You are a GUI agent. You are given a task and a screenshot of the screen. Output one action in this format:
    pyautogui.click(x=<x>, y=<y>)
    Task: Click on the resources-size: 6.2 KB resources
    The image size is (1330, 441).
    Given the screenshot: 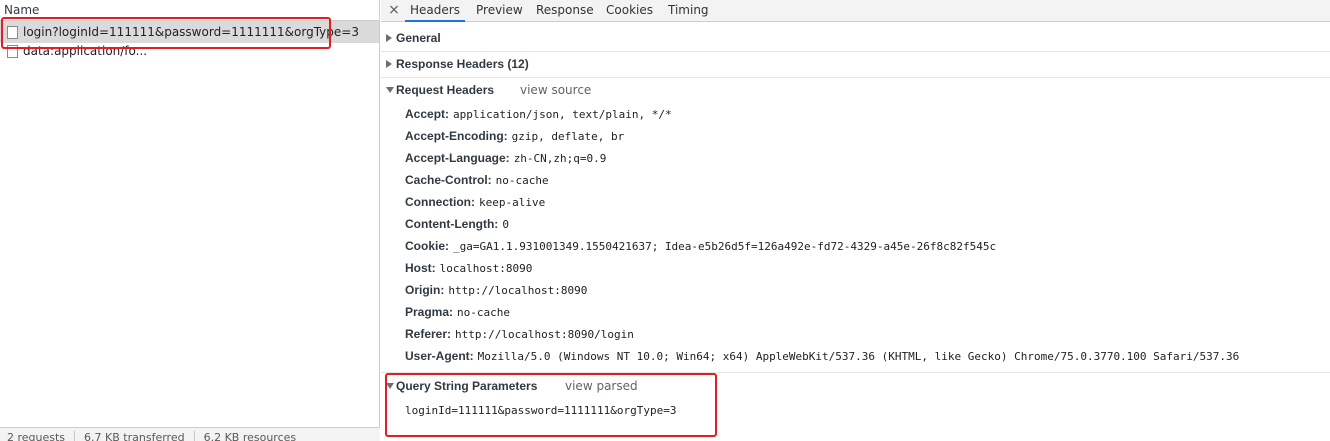 What is the action you would take?
    pyautogui.click(x=250, y=436)
    